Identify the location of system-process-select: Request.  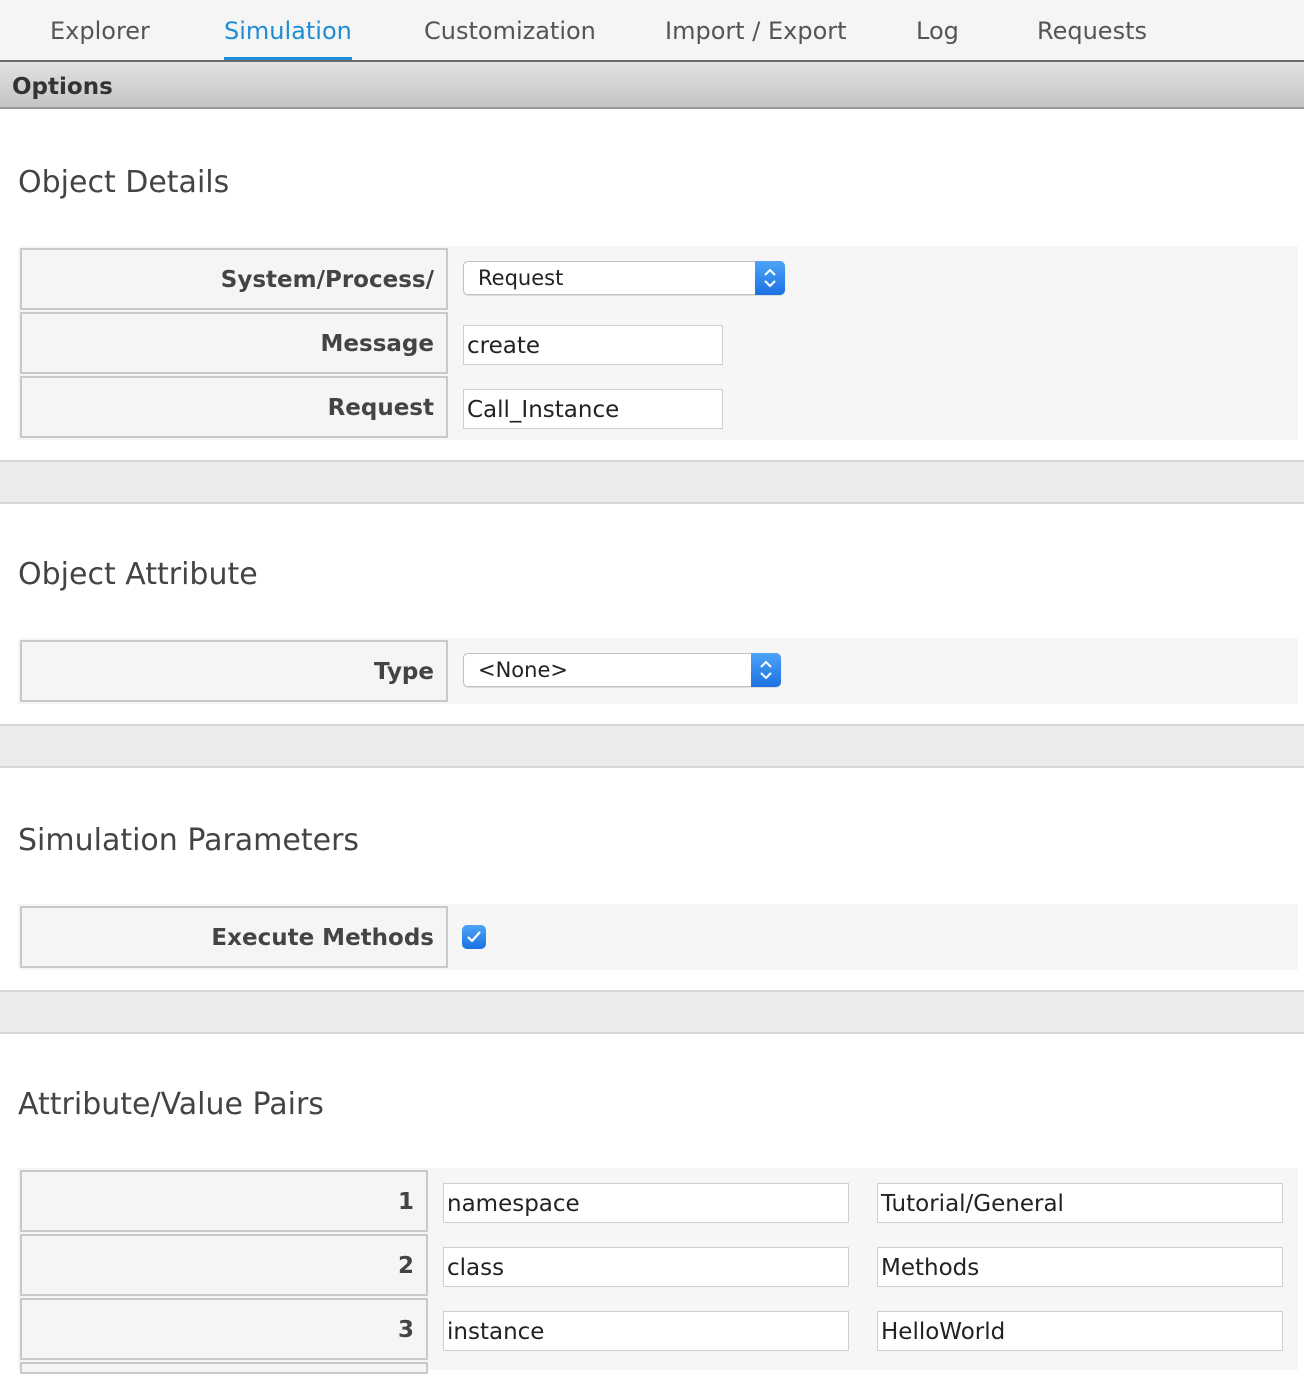
(624, 278).